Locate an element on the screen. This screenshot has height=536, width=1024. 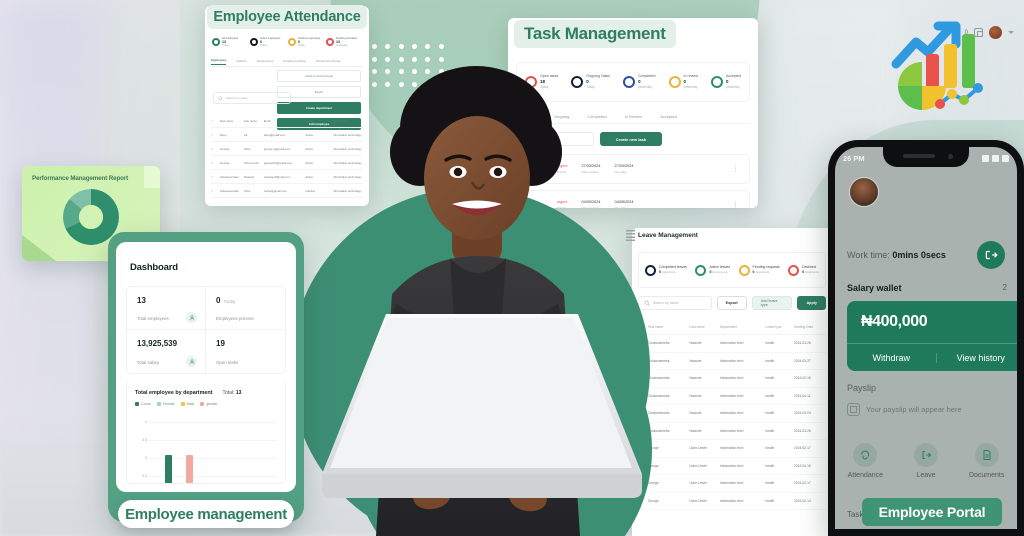
cell-last-name: Uche-Umeh is located at coordinates (698, 500).